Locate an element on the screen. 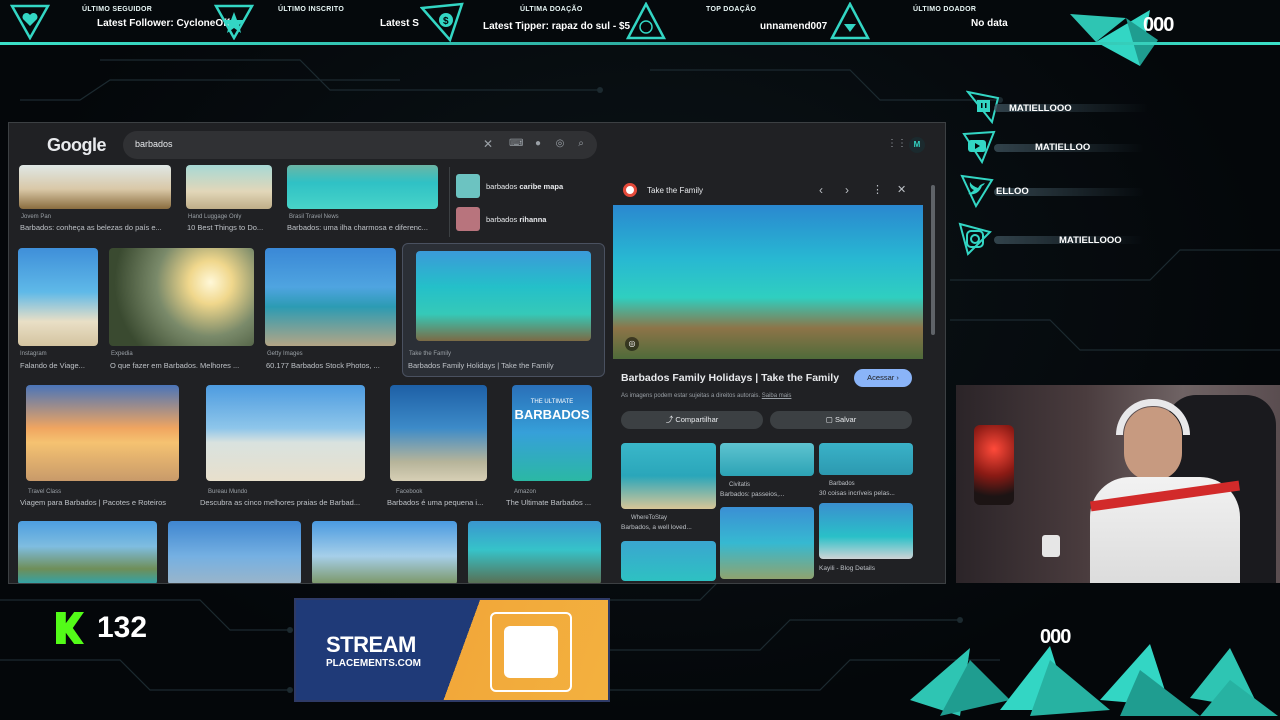  scrollbar is located at coordinates (933, 260).